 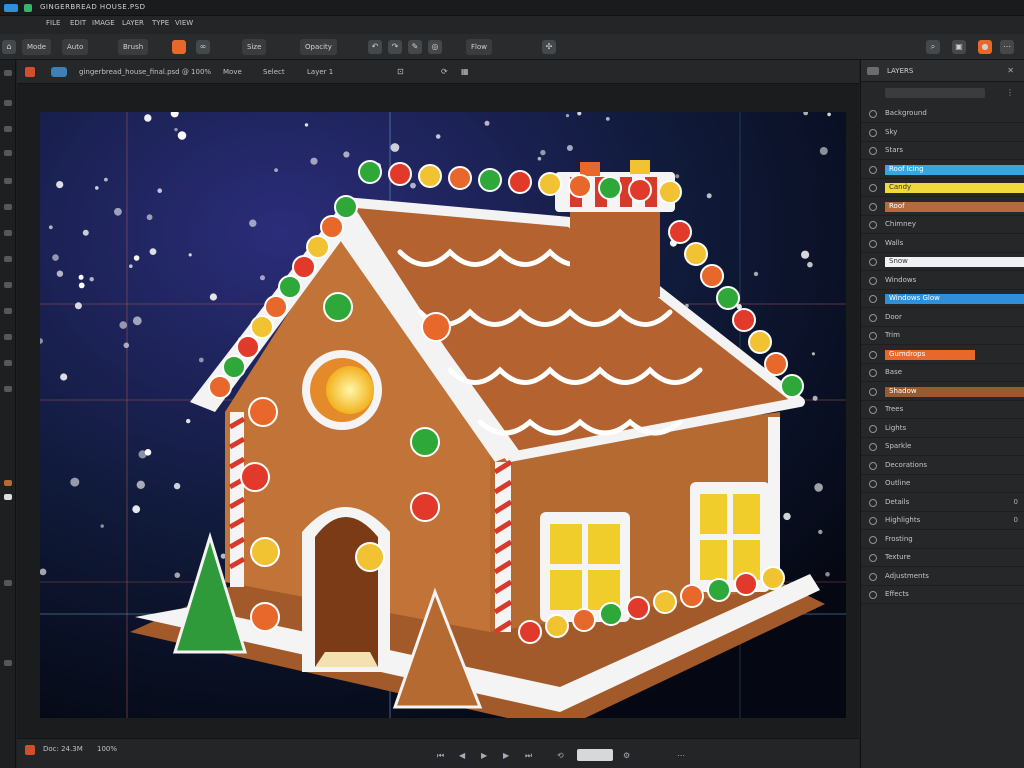 What do you see at coordinates (1010, 92) in the screenshot?
I see `panel-options-icon: ⋮` at bounding box center [1010, 92].